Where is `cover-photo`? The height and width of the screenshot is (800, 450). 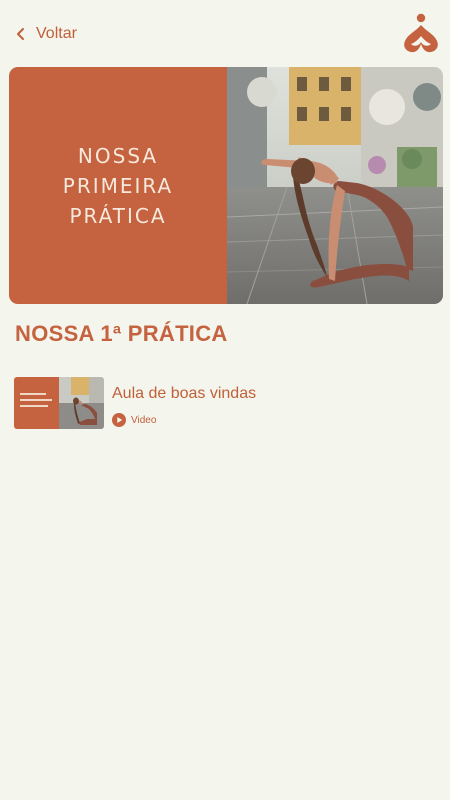 cover-photo is located at coordinates (334, 185).